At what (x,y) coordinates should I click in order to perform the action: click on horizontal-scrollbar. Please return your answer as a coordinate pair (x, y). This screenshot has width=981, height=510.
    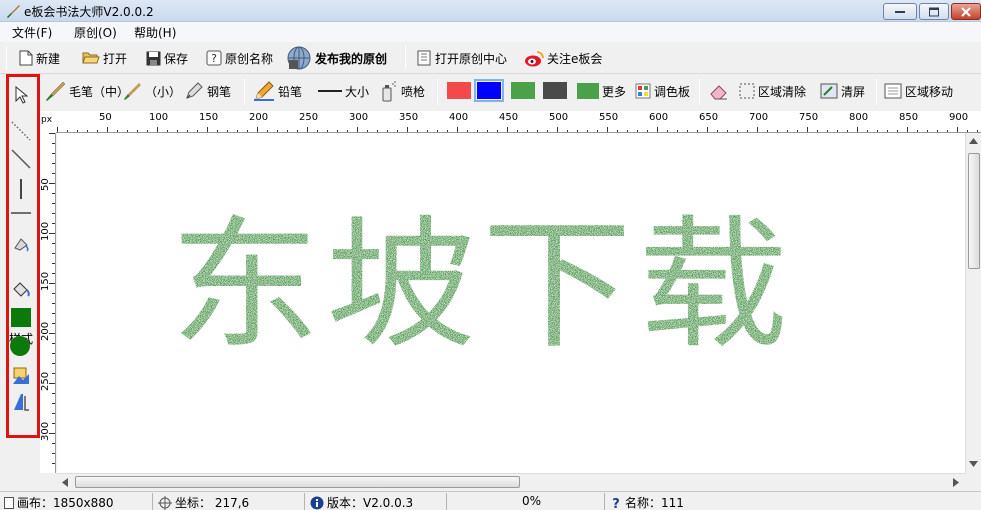
    Looking at the image, I should click on (511, 481).